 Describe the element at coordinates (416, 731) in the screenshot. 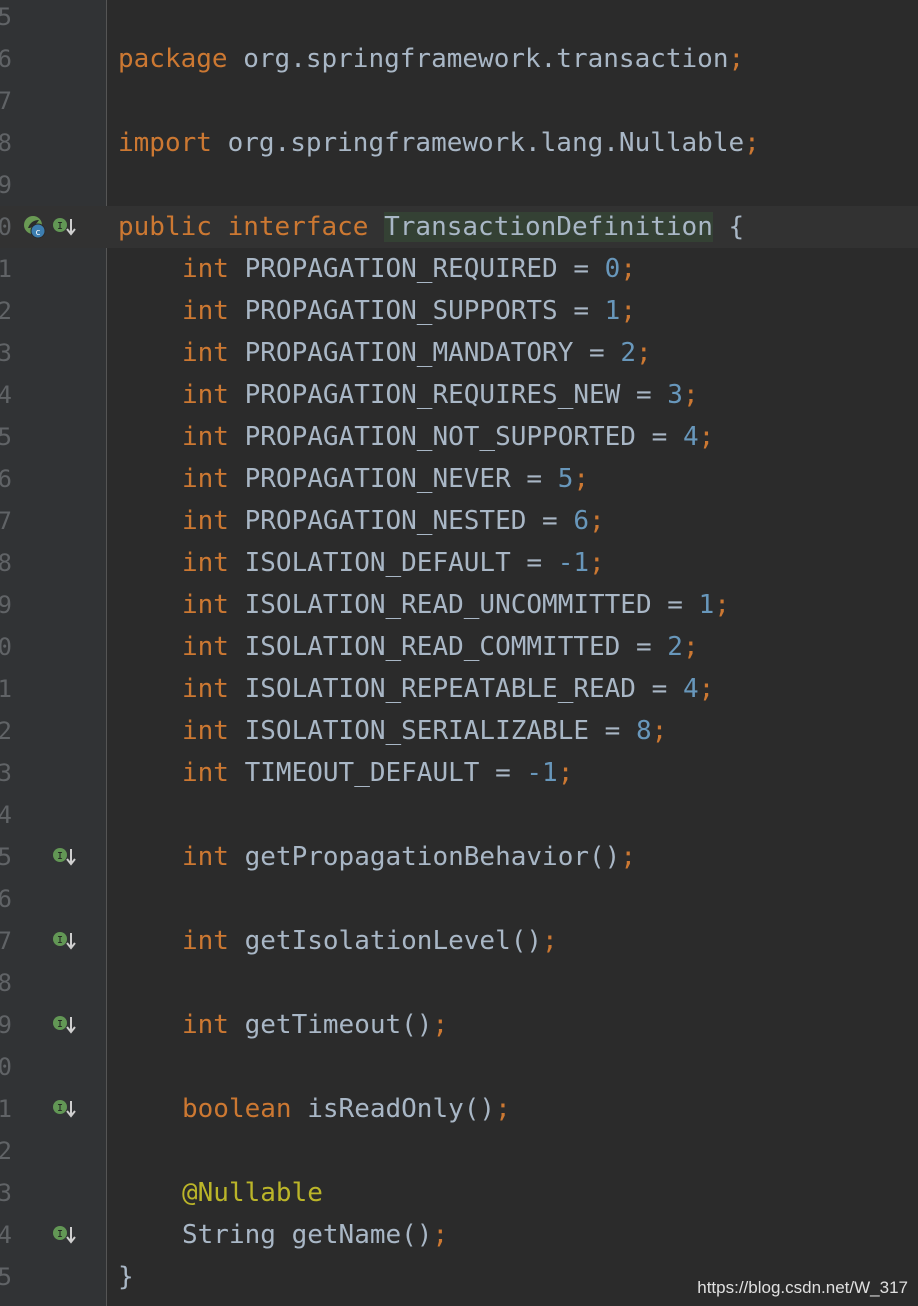

I see `constant-name: ISOLATION_SERIALIZABLE` at that location.